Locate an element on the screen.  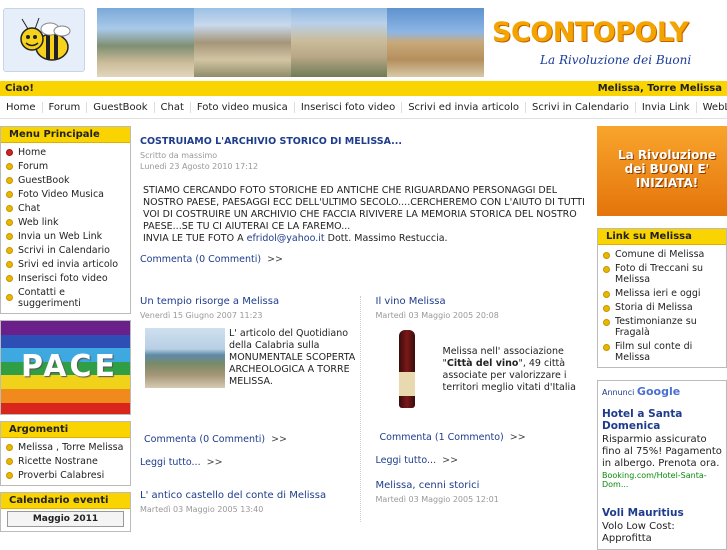
menu-item-web-link: Web link is located at coordinates (65, 222).